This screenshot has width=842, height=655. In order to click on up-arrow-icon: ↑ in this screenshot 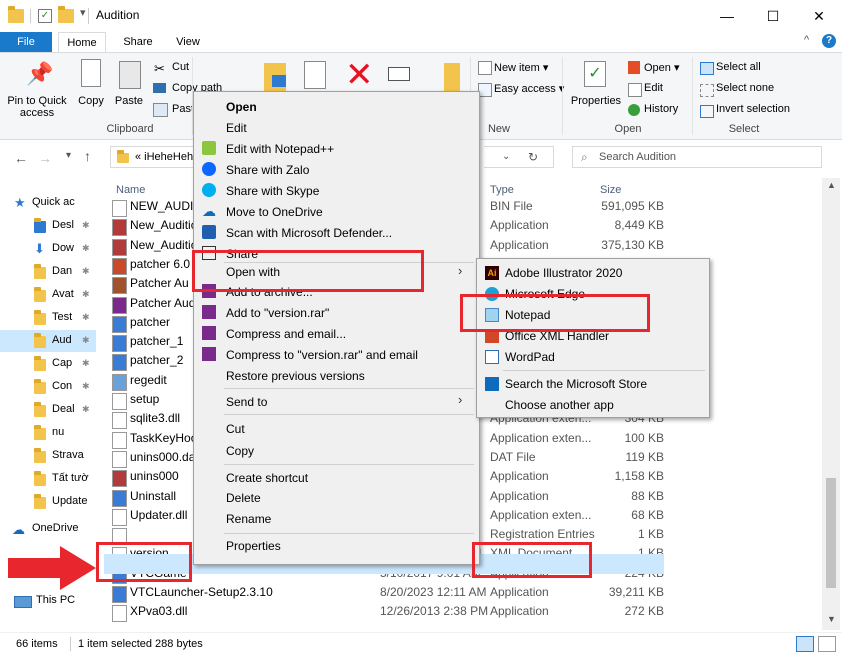, I will do `click(87, 156)`.